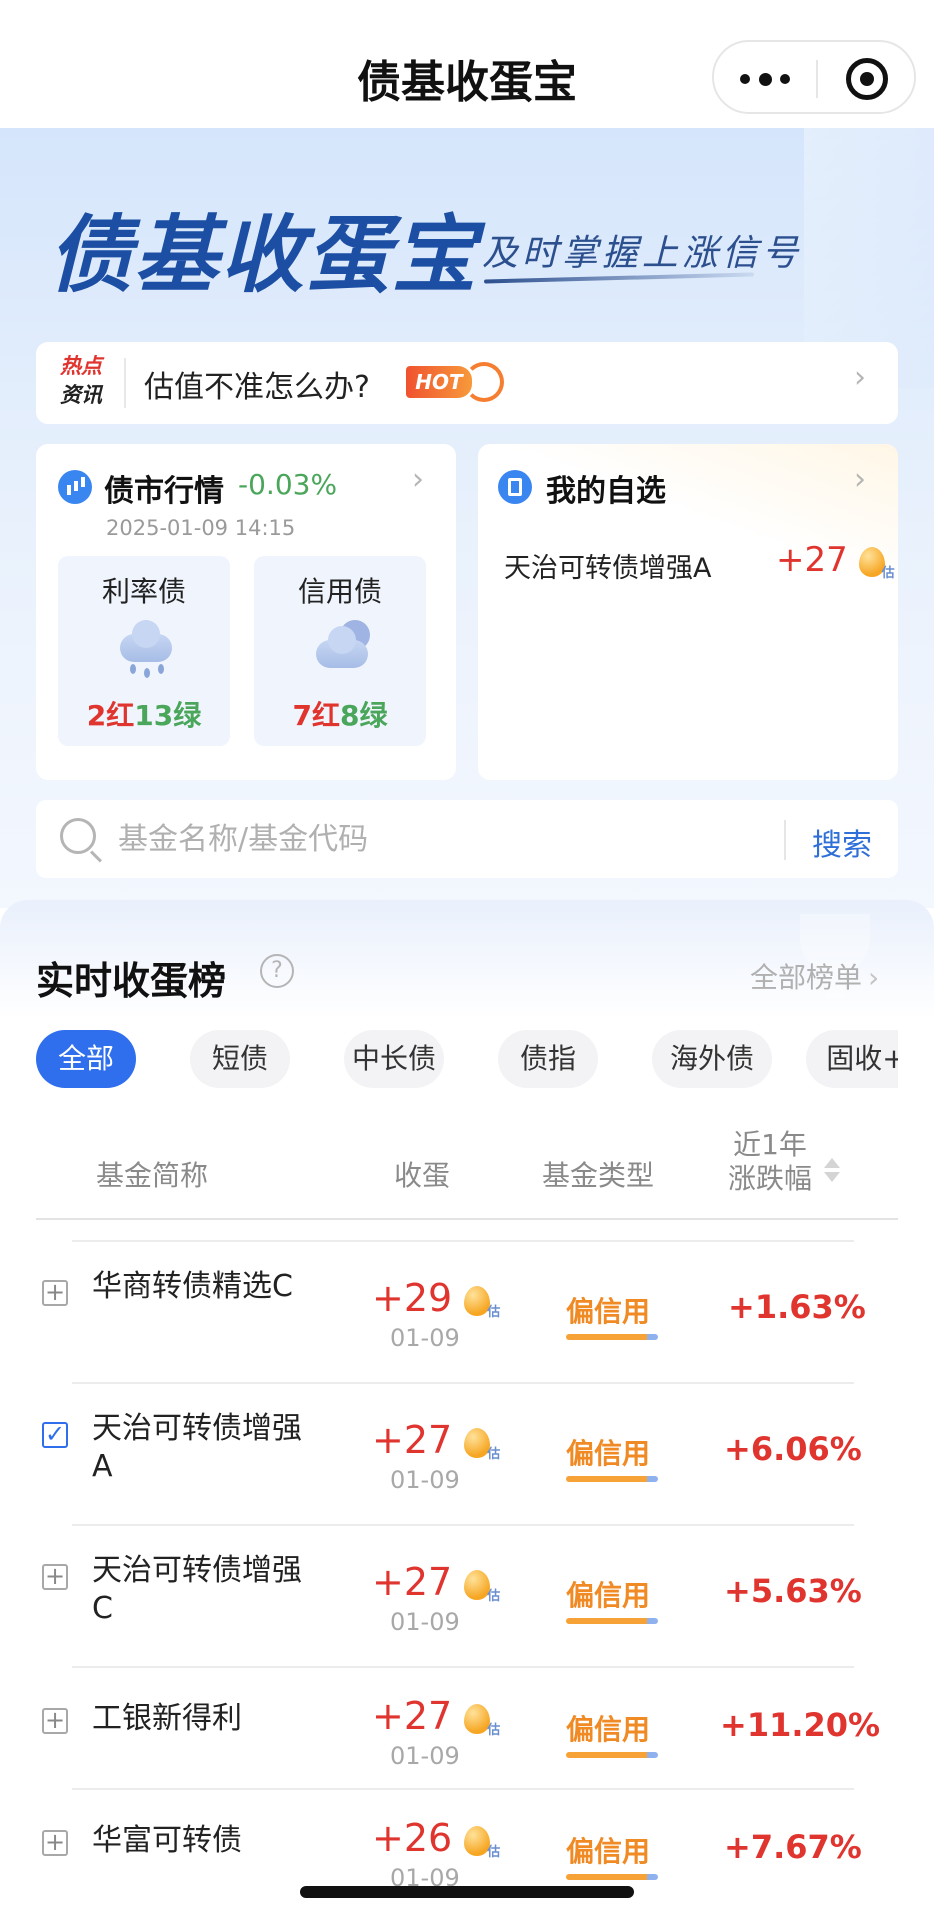 The height and width of the screenshot is (1920, 934). I want to click on credit-bond-tile: 信用债 7红8绿, so click(340, 651).